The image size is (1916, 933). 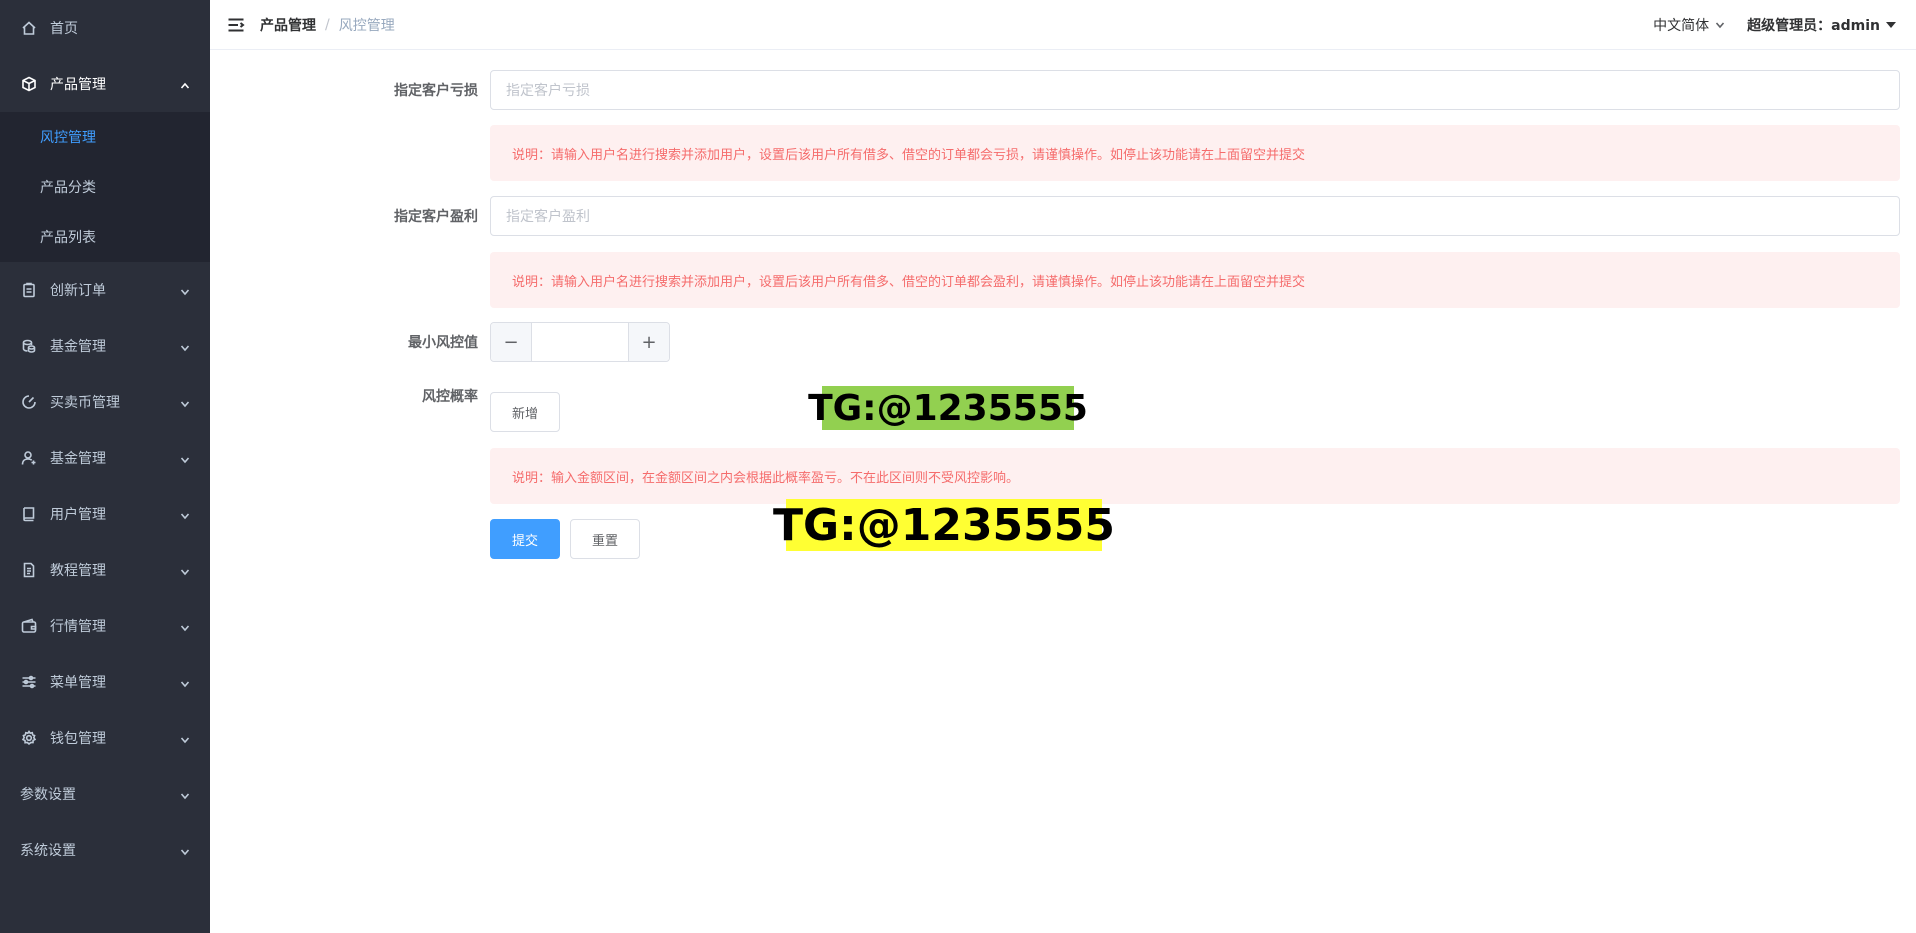 I want to click on add-button-label: 新增, so click(x=524, y=414).